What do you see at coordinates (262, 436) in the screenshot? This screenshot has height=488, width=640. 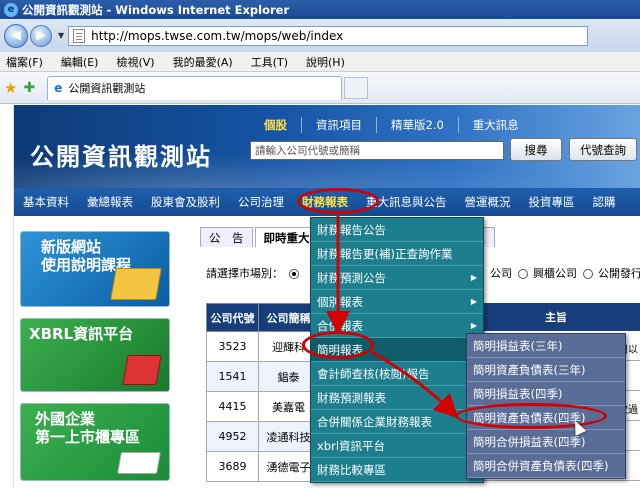 I see `table-row: 4952 凌通科技` at bounding box center [262, 436].